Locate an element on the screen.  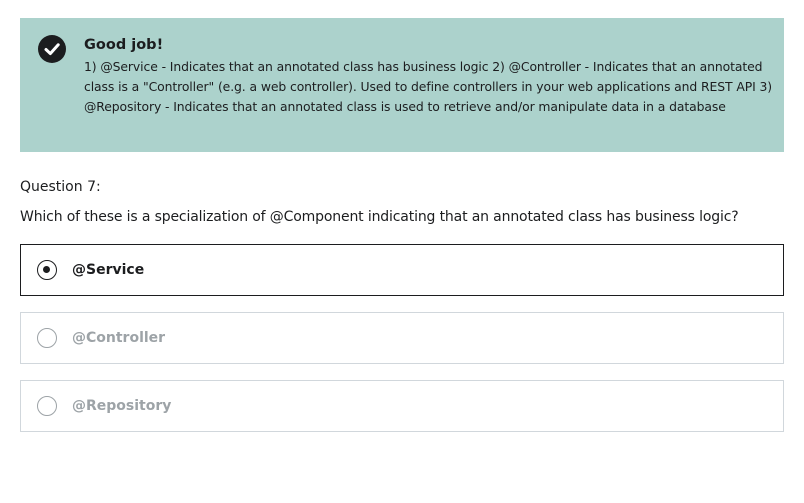
answer-option-service: @Service is located at coordinates (402, 270).